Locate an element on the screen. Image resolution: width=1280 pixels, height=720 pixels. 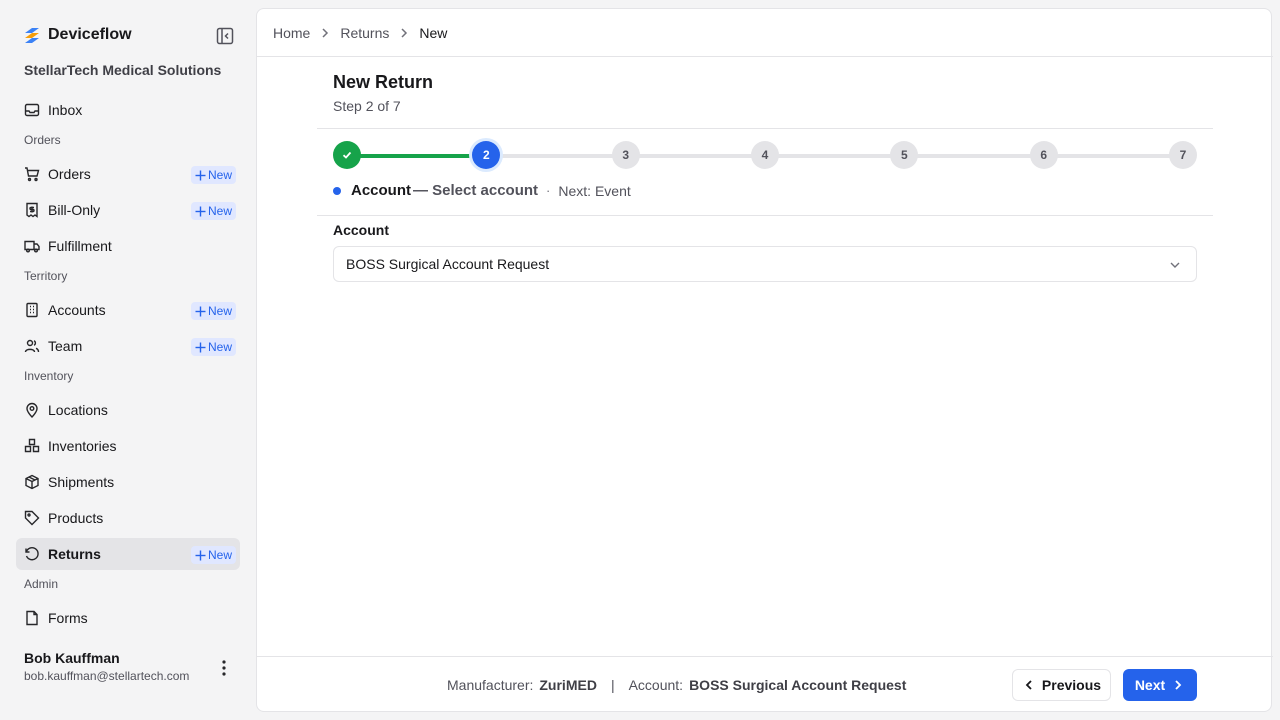
sidebar-item-inbox: Inbox is located at coordinates (128, 110).